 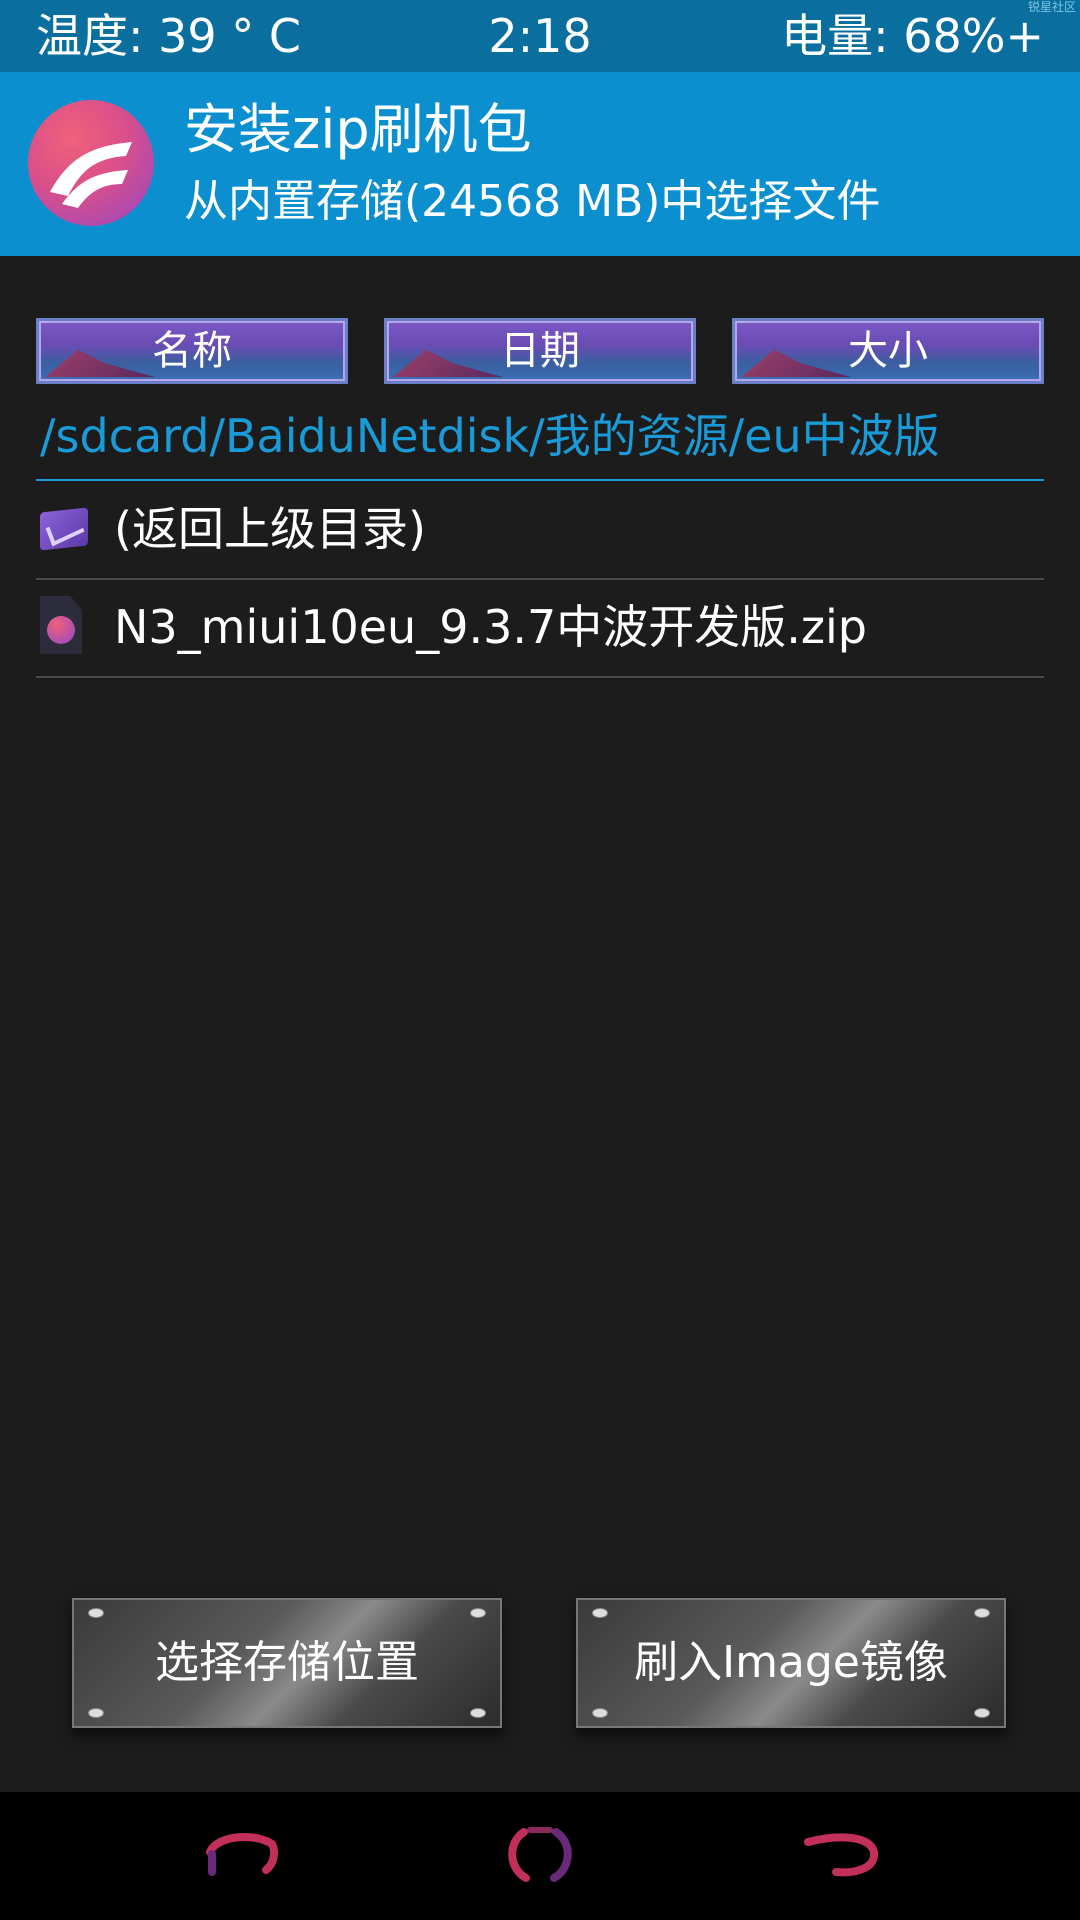 What do you see at coordinates (540, 36) in the screenshot?
I see `status-bar: 温度: 39 ° C 2:18 电量: 68%+ 锐星社区` at bounding box center [540, 36].